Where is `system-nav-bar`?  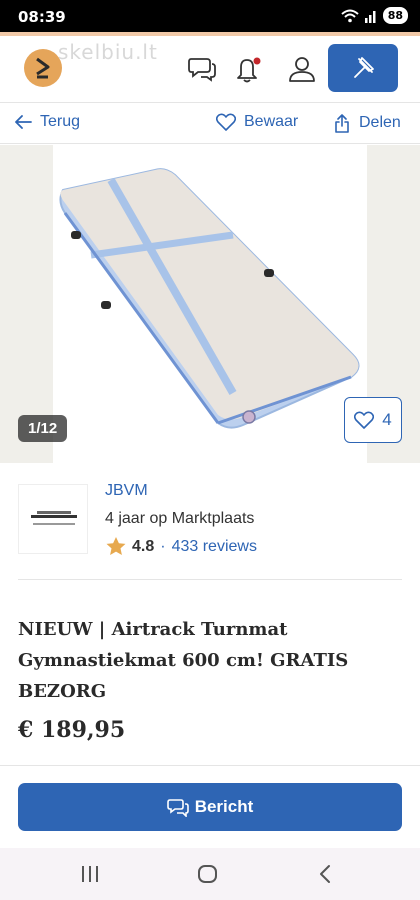
system-nav-bar is located at coordinates (210, 874).